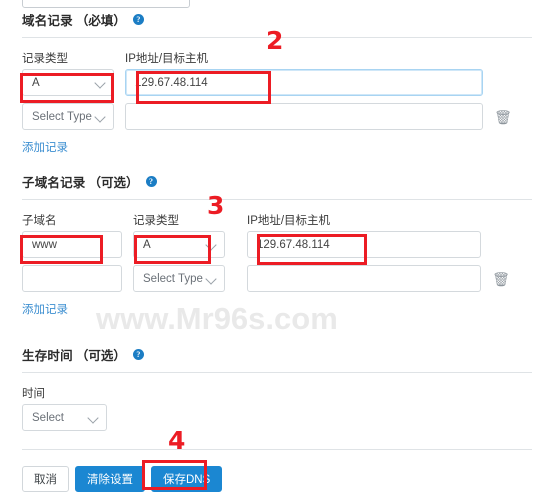  What do you see at coordinates (277, 19) in the screenshot?
I see `domain-section-header: 域名记录 （必填） ?` at bounding box center [277, 19].